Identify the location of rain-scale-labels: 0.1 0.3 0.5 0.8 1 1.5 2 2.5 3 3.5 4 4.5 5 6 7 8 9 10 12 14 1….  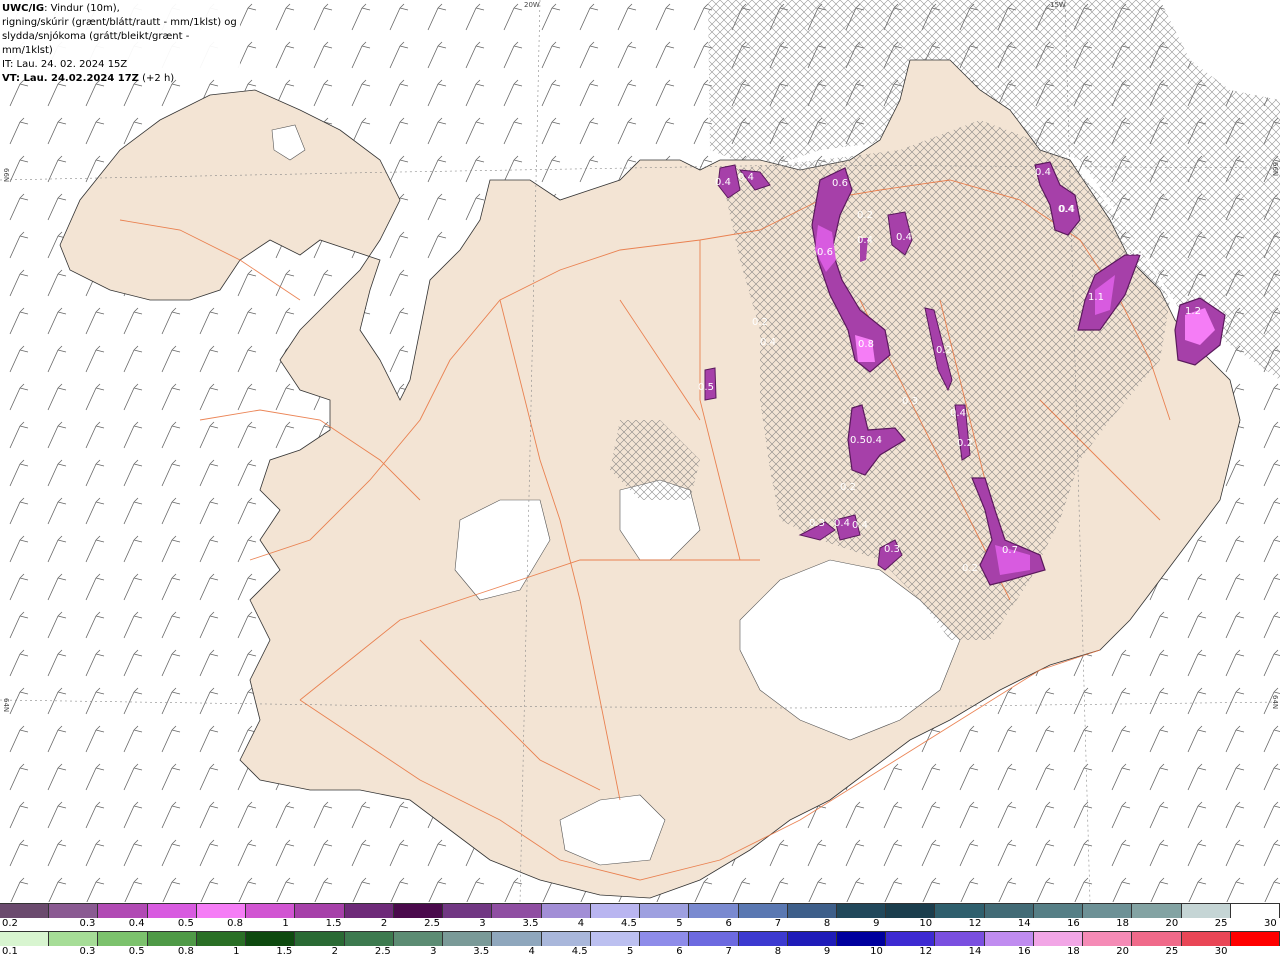
(640, 952).